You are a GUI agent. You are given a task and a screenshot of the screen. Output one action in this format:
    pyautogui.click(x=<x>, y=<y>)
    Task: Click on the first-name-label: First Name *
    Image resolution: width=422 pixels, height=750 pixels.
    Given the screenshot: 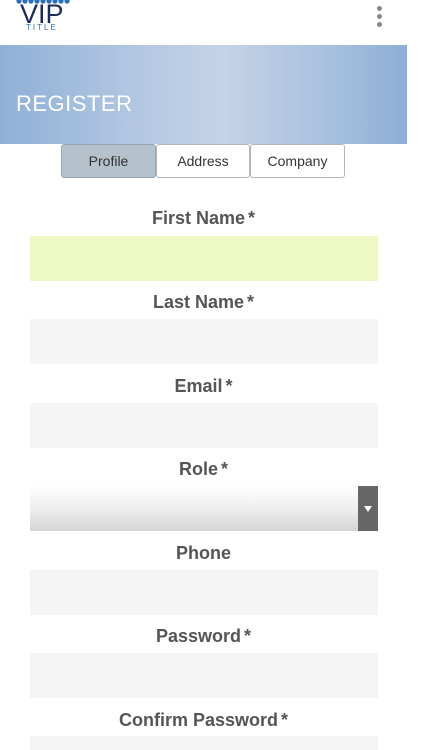 What is the action you would take?
    pyautogui.click(x=203, y=218)
    